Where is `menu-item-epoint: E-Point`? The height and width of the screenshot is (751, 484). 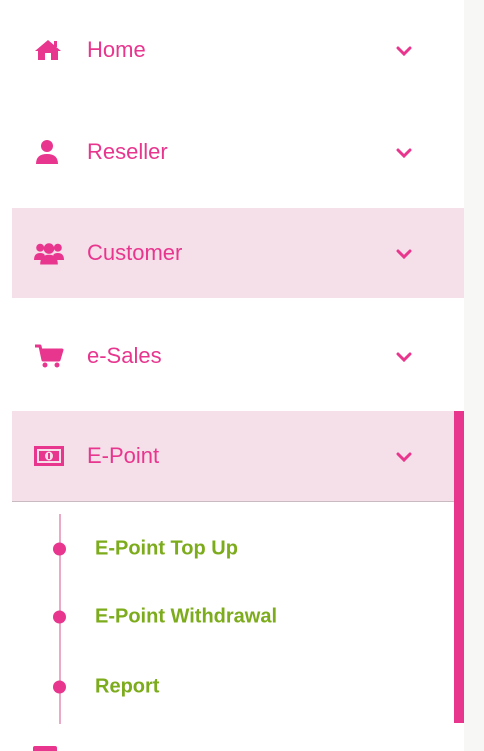
menu-item-epoint: E-Point is located at coordinates (238, 456).